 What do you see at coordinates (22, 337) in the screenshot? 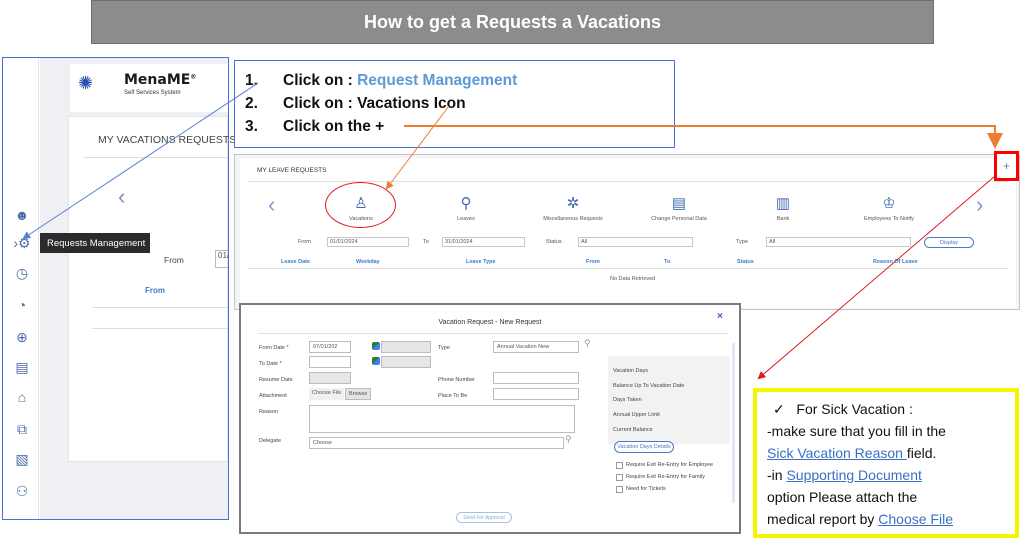
I see `search-icon: ⊕` at bounding box center [22, 337].